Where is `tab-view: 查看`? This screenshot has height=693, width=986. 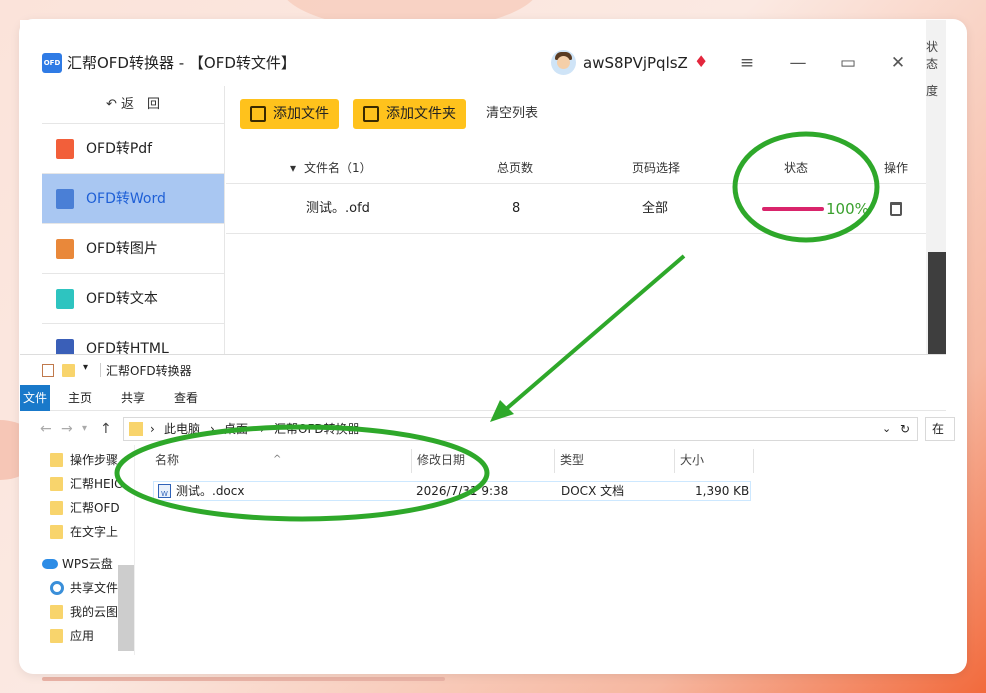 tab-view: 查看 is located at coordinates (186, 398).